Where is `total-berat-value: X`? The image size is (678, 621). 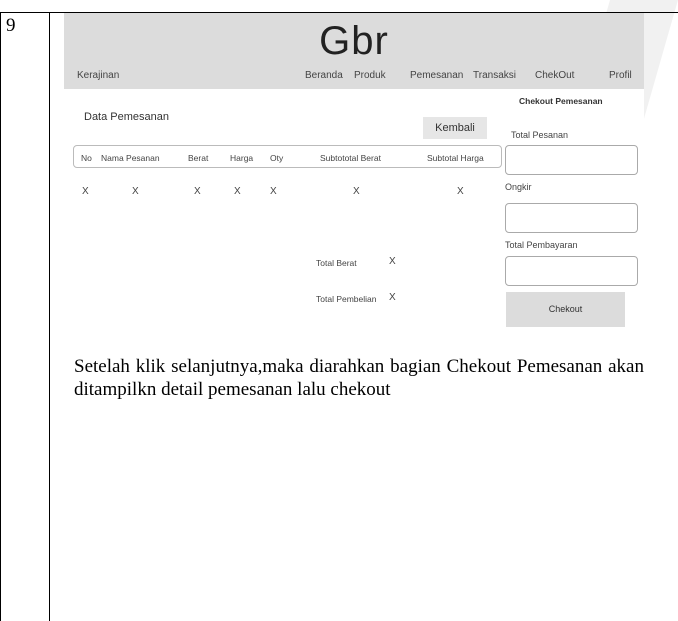
total-berat-value: X is located at coordinates (392, 261).